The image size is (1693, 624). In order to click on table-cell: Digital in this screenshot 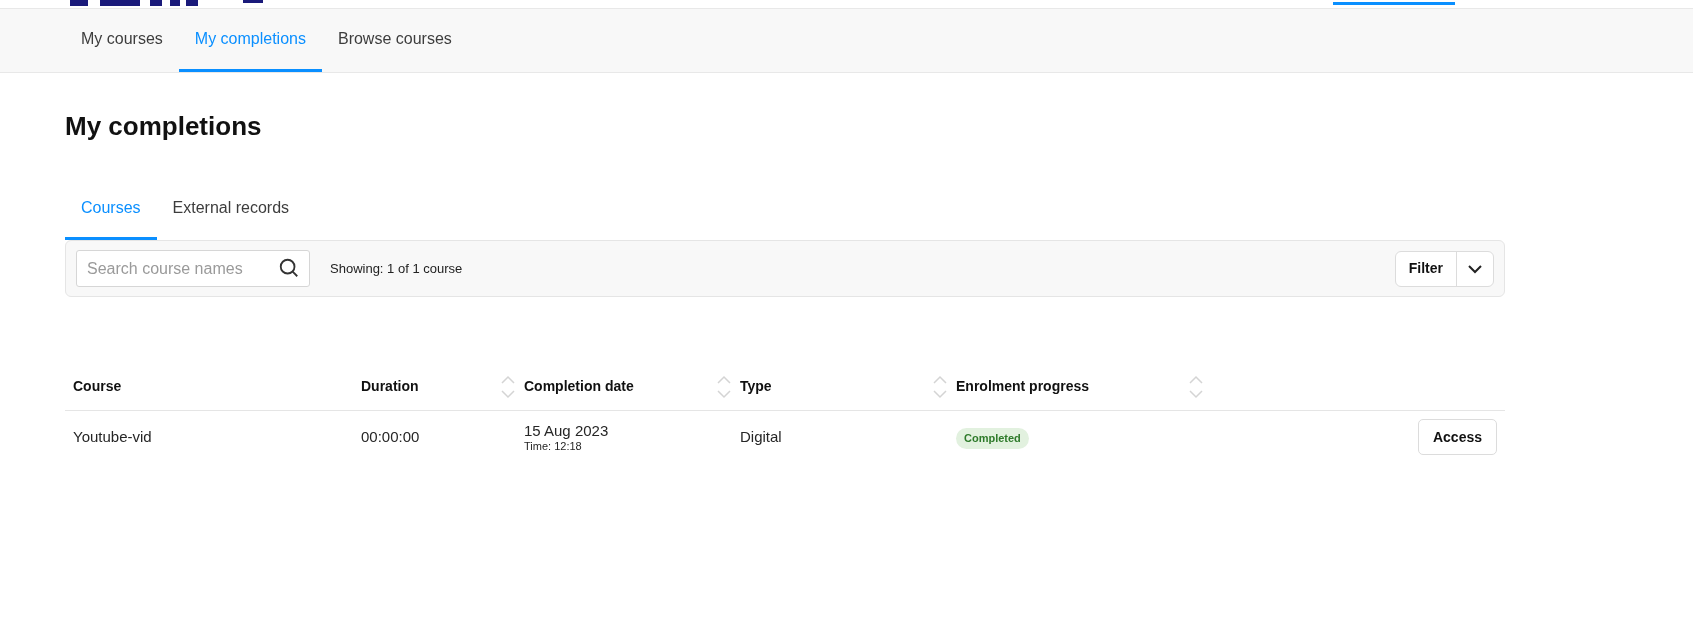, I will do `click(761, 436)`.